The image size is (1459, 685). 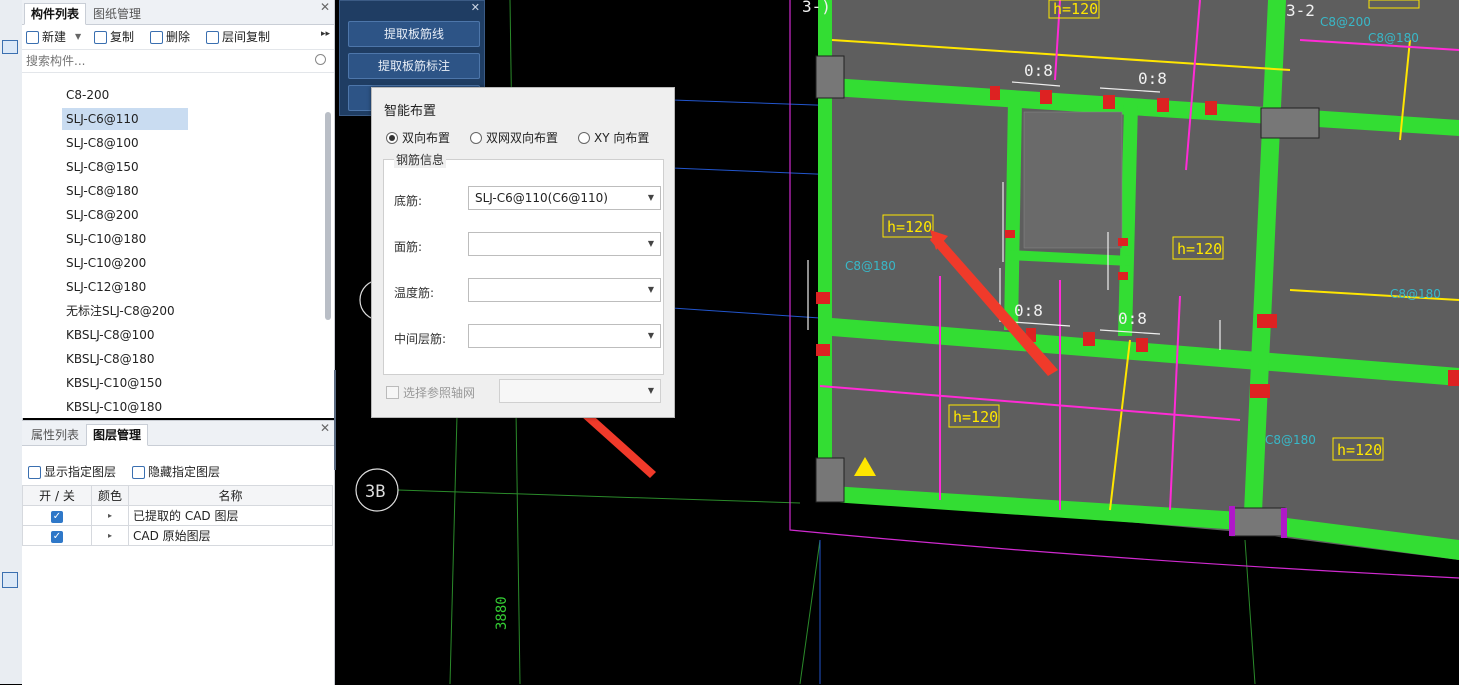 I want to click on column-accent, so click(x=1284, y=523).